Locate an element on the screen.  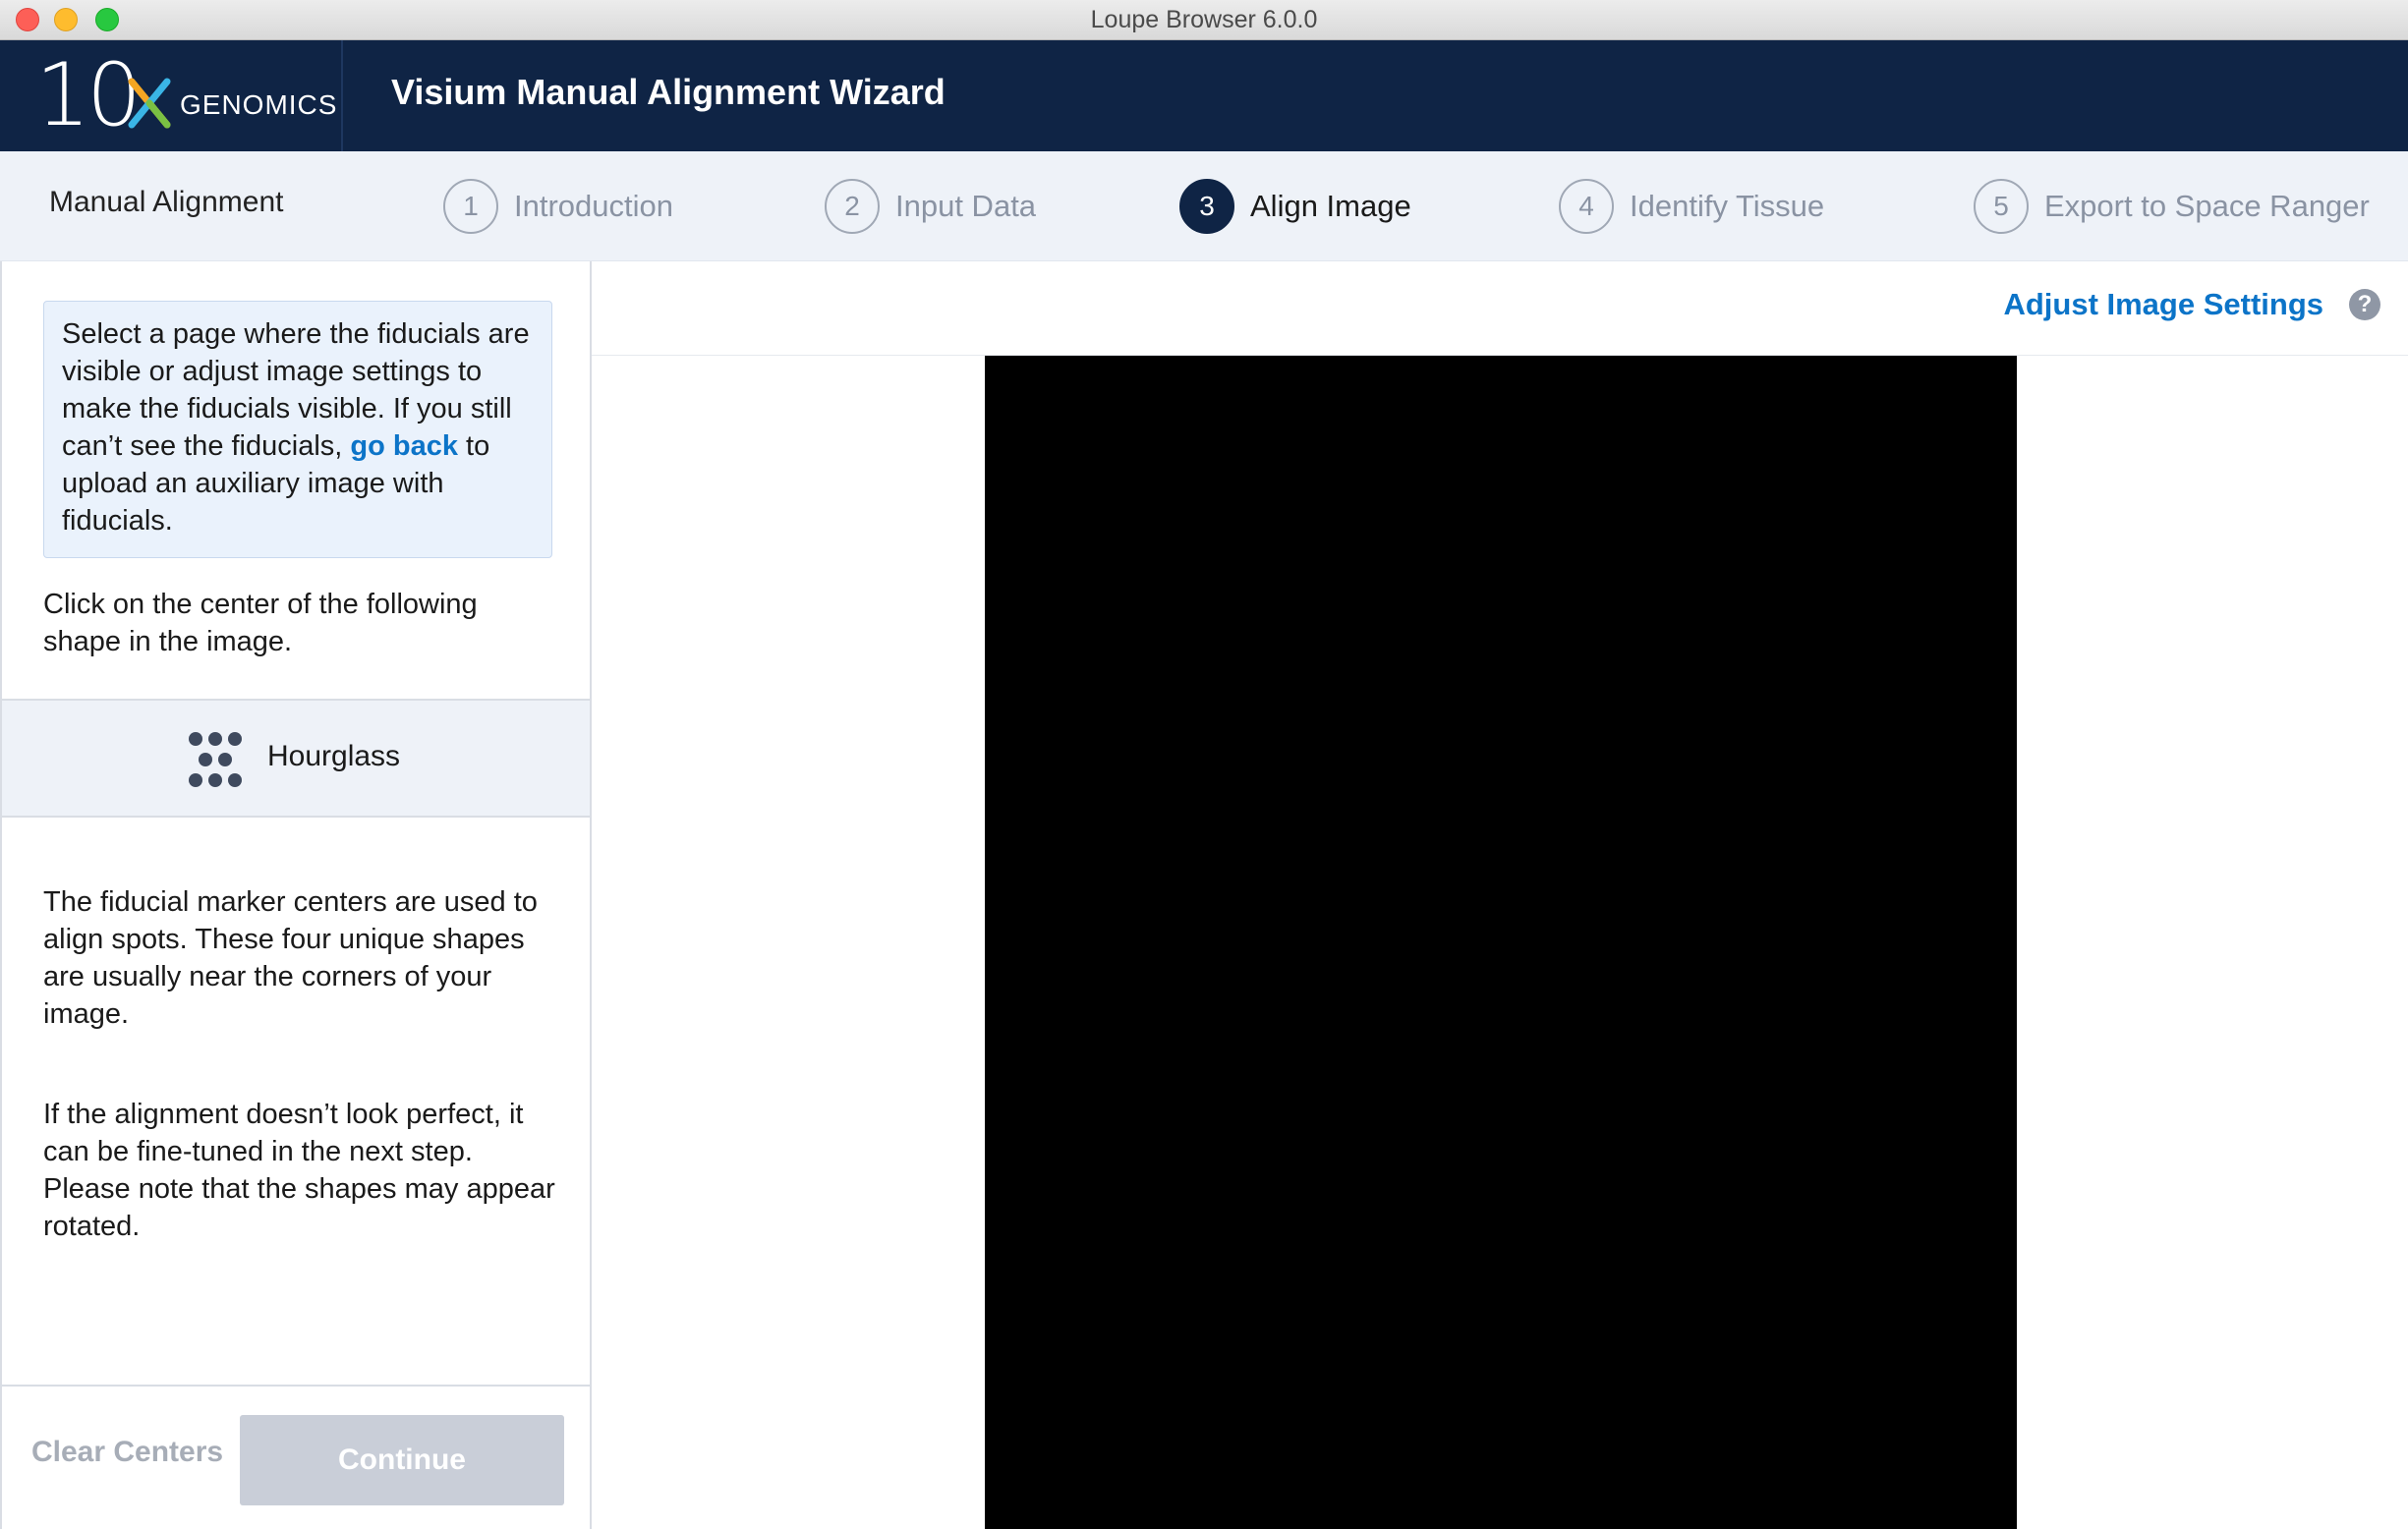
continue-button: Continue is located at coordinates (402, 1460).